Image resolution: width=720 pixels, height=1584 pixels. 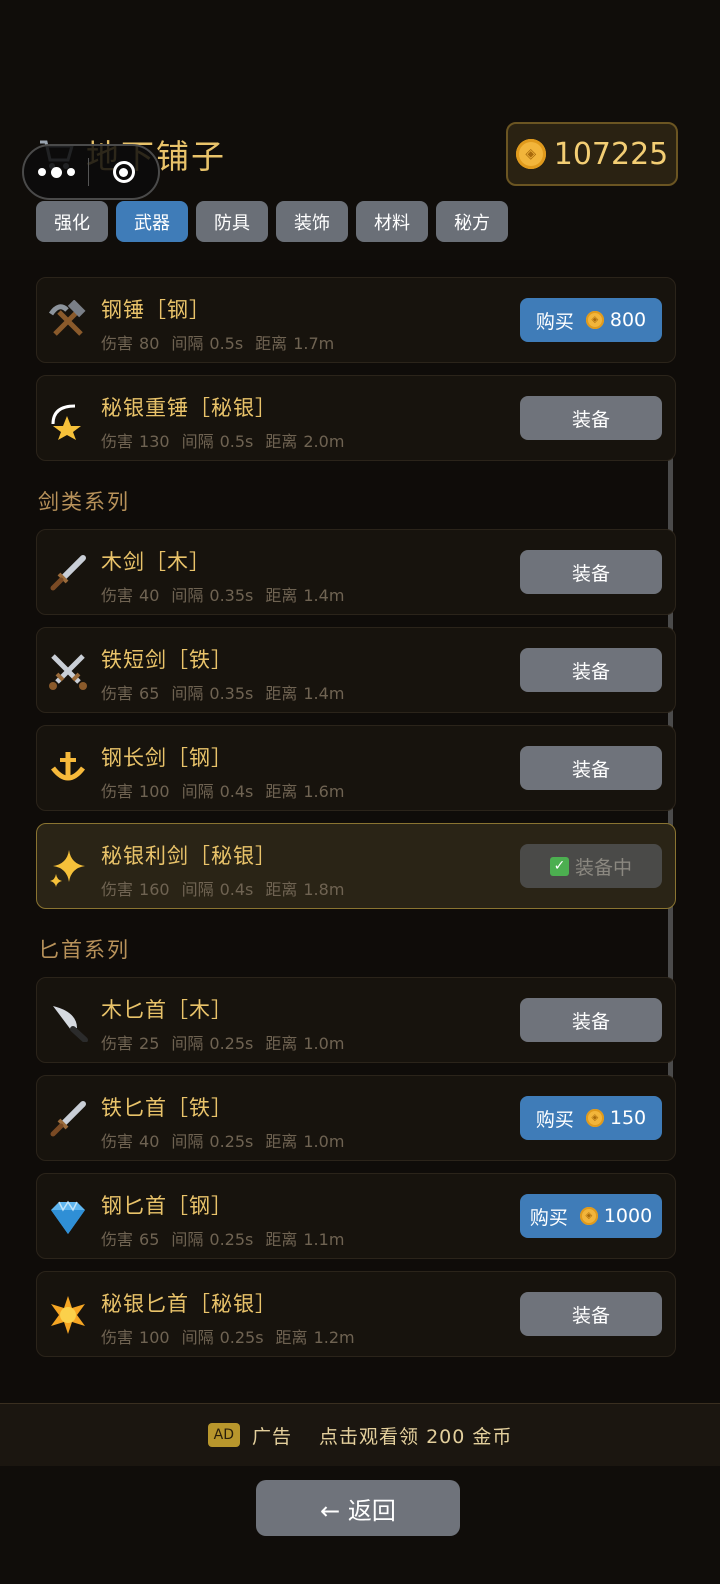 What do you see at coordinates (68, 1315) in the screenshot?
I see `star-burst-icon` at bounding box center [68, 1315].